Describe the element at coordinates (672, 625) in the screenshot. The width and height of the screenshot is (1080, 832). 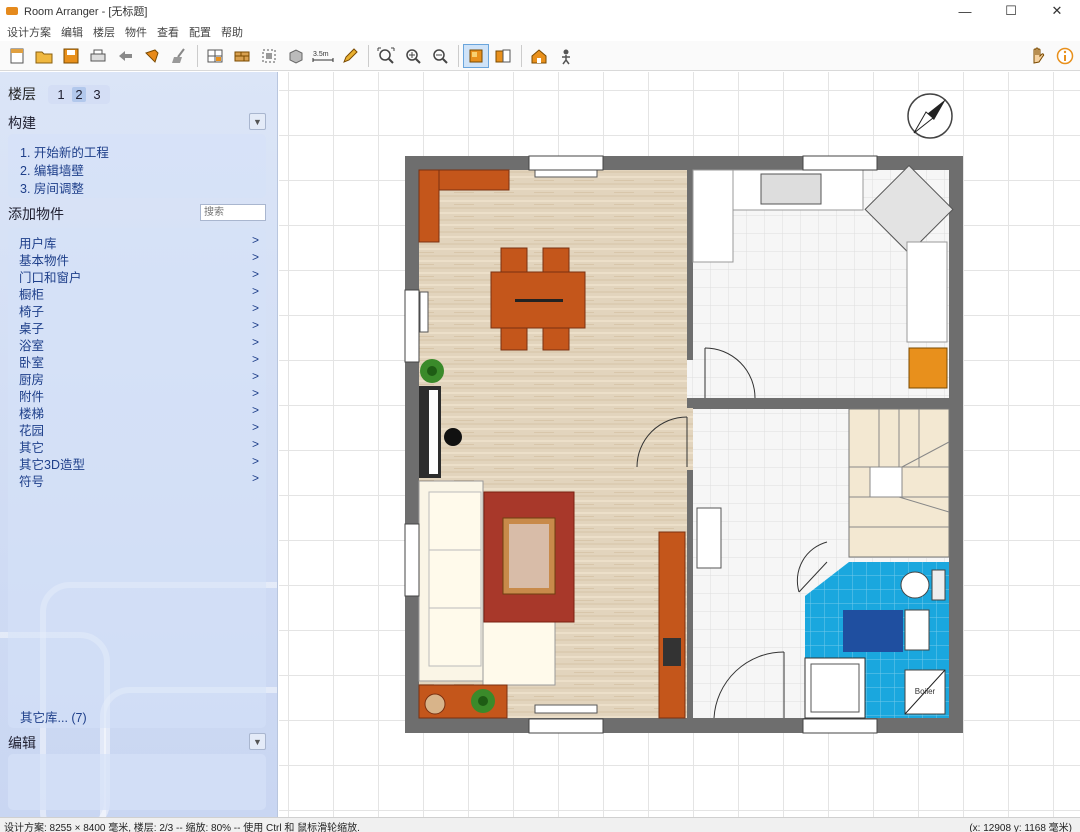
I see `tv-cabinet` at that location.